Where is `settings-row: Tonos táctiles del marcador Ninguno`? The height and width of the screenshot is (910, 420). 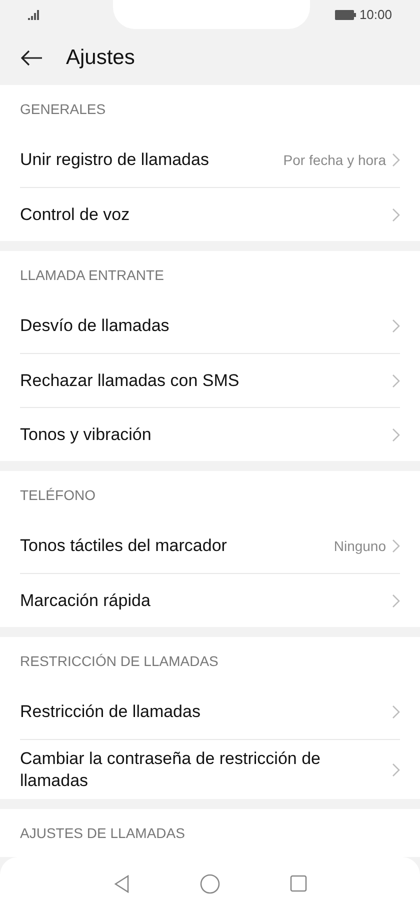 settings-row: Tonos táctiles del marcador Ninguno is located at coordinates (210, 546).